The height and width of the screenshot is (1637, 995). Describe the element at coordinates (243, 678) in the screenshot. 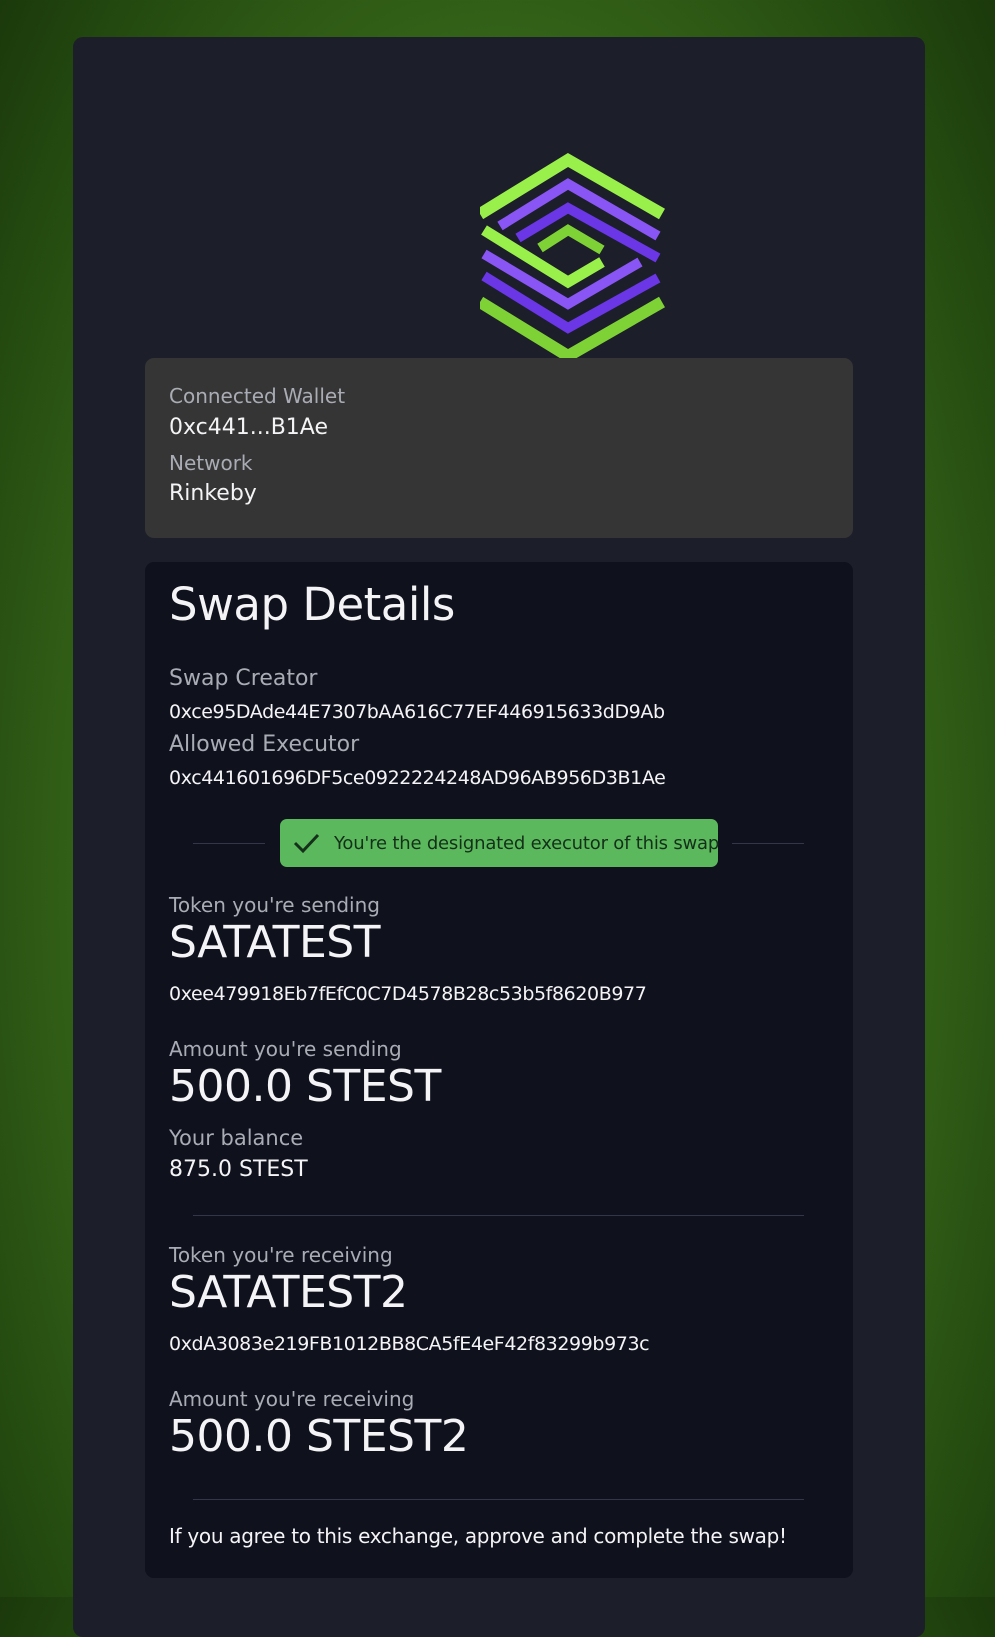

I see `swap-creator-label: Swap Creator` at that location.